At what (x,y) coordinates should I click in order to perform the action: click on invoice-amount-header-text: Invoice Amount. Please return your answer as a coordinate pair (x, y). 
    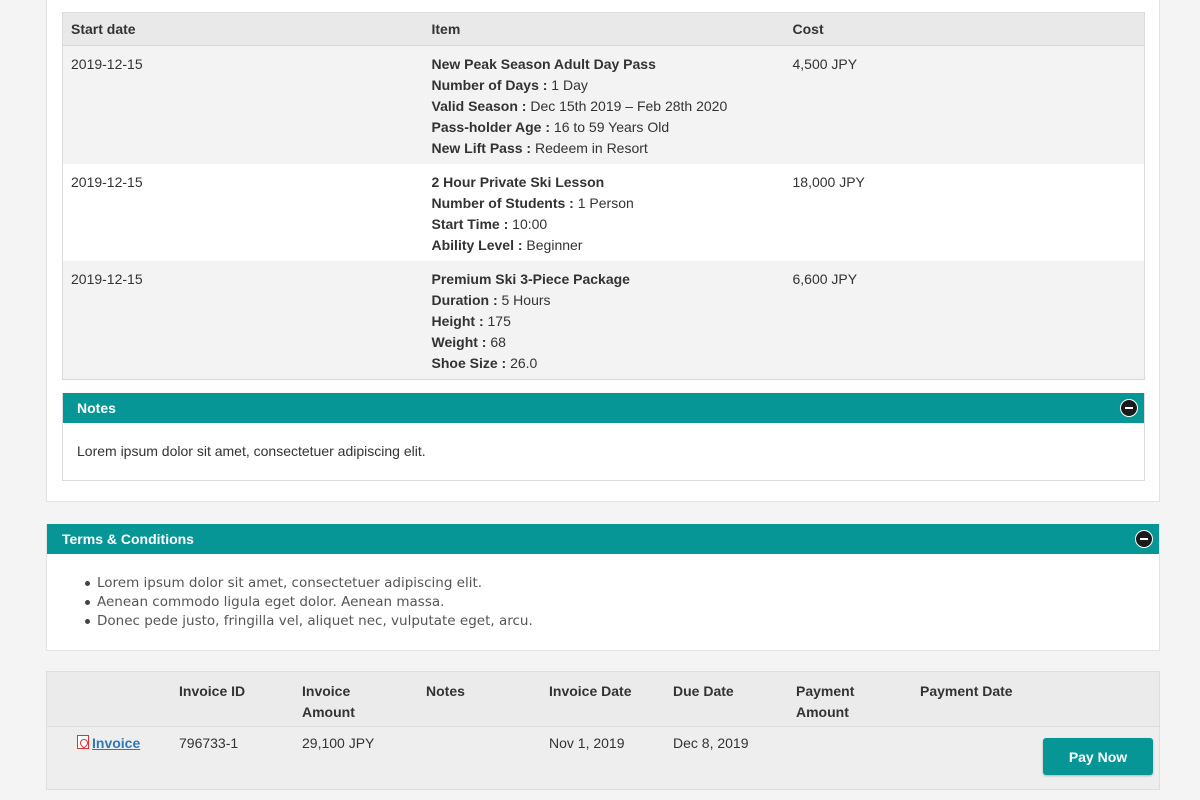
    Looking at the image, I should click on (328, 701).